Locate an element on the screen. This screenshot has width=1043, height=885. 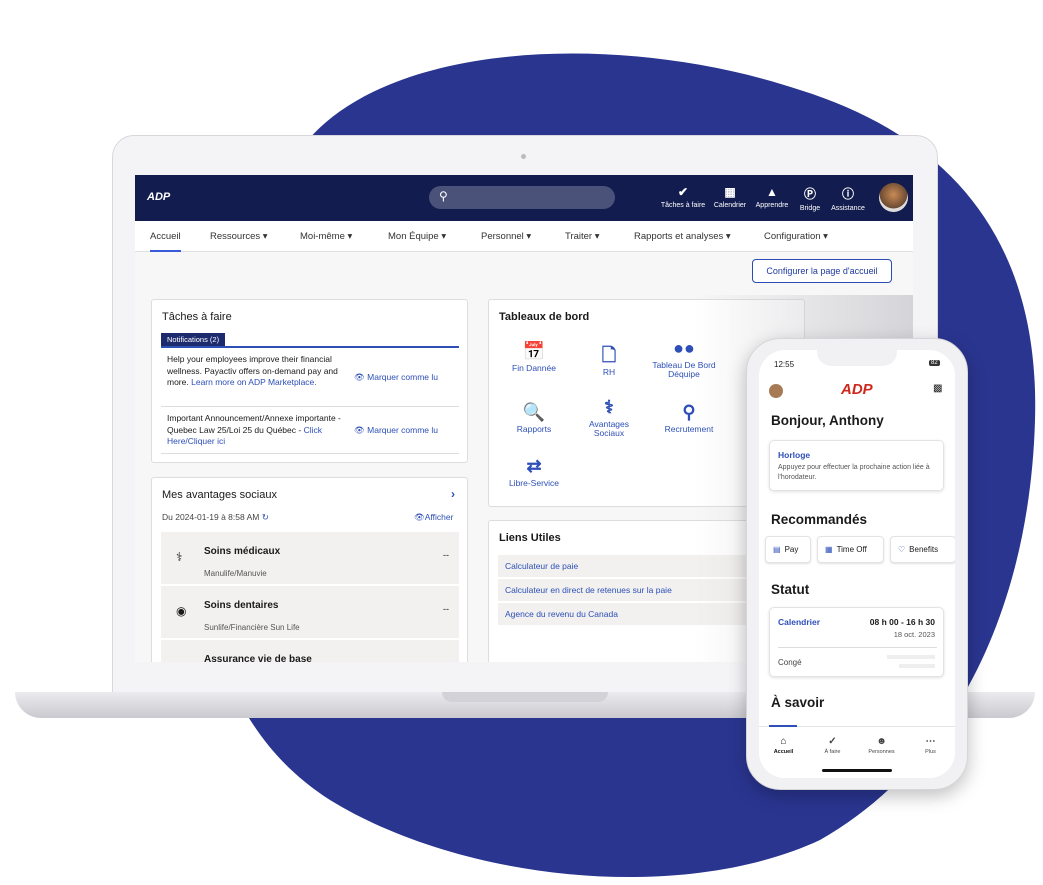
benefits-date: Du 2024-01-19 à 8:58 AM ↻ is located at coordinates (215, 517).